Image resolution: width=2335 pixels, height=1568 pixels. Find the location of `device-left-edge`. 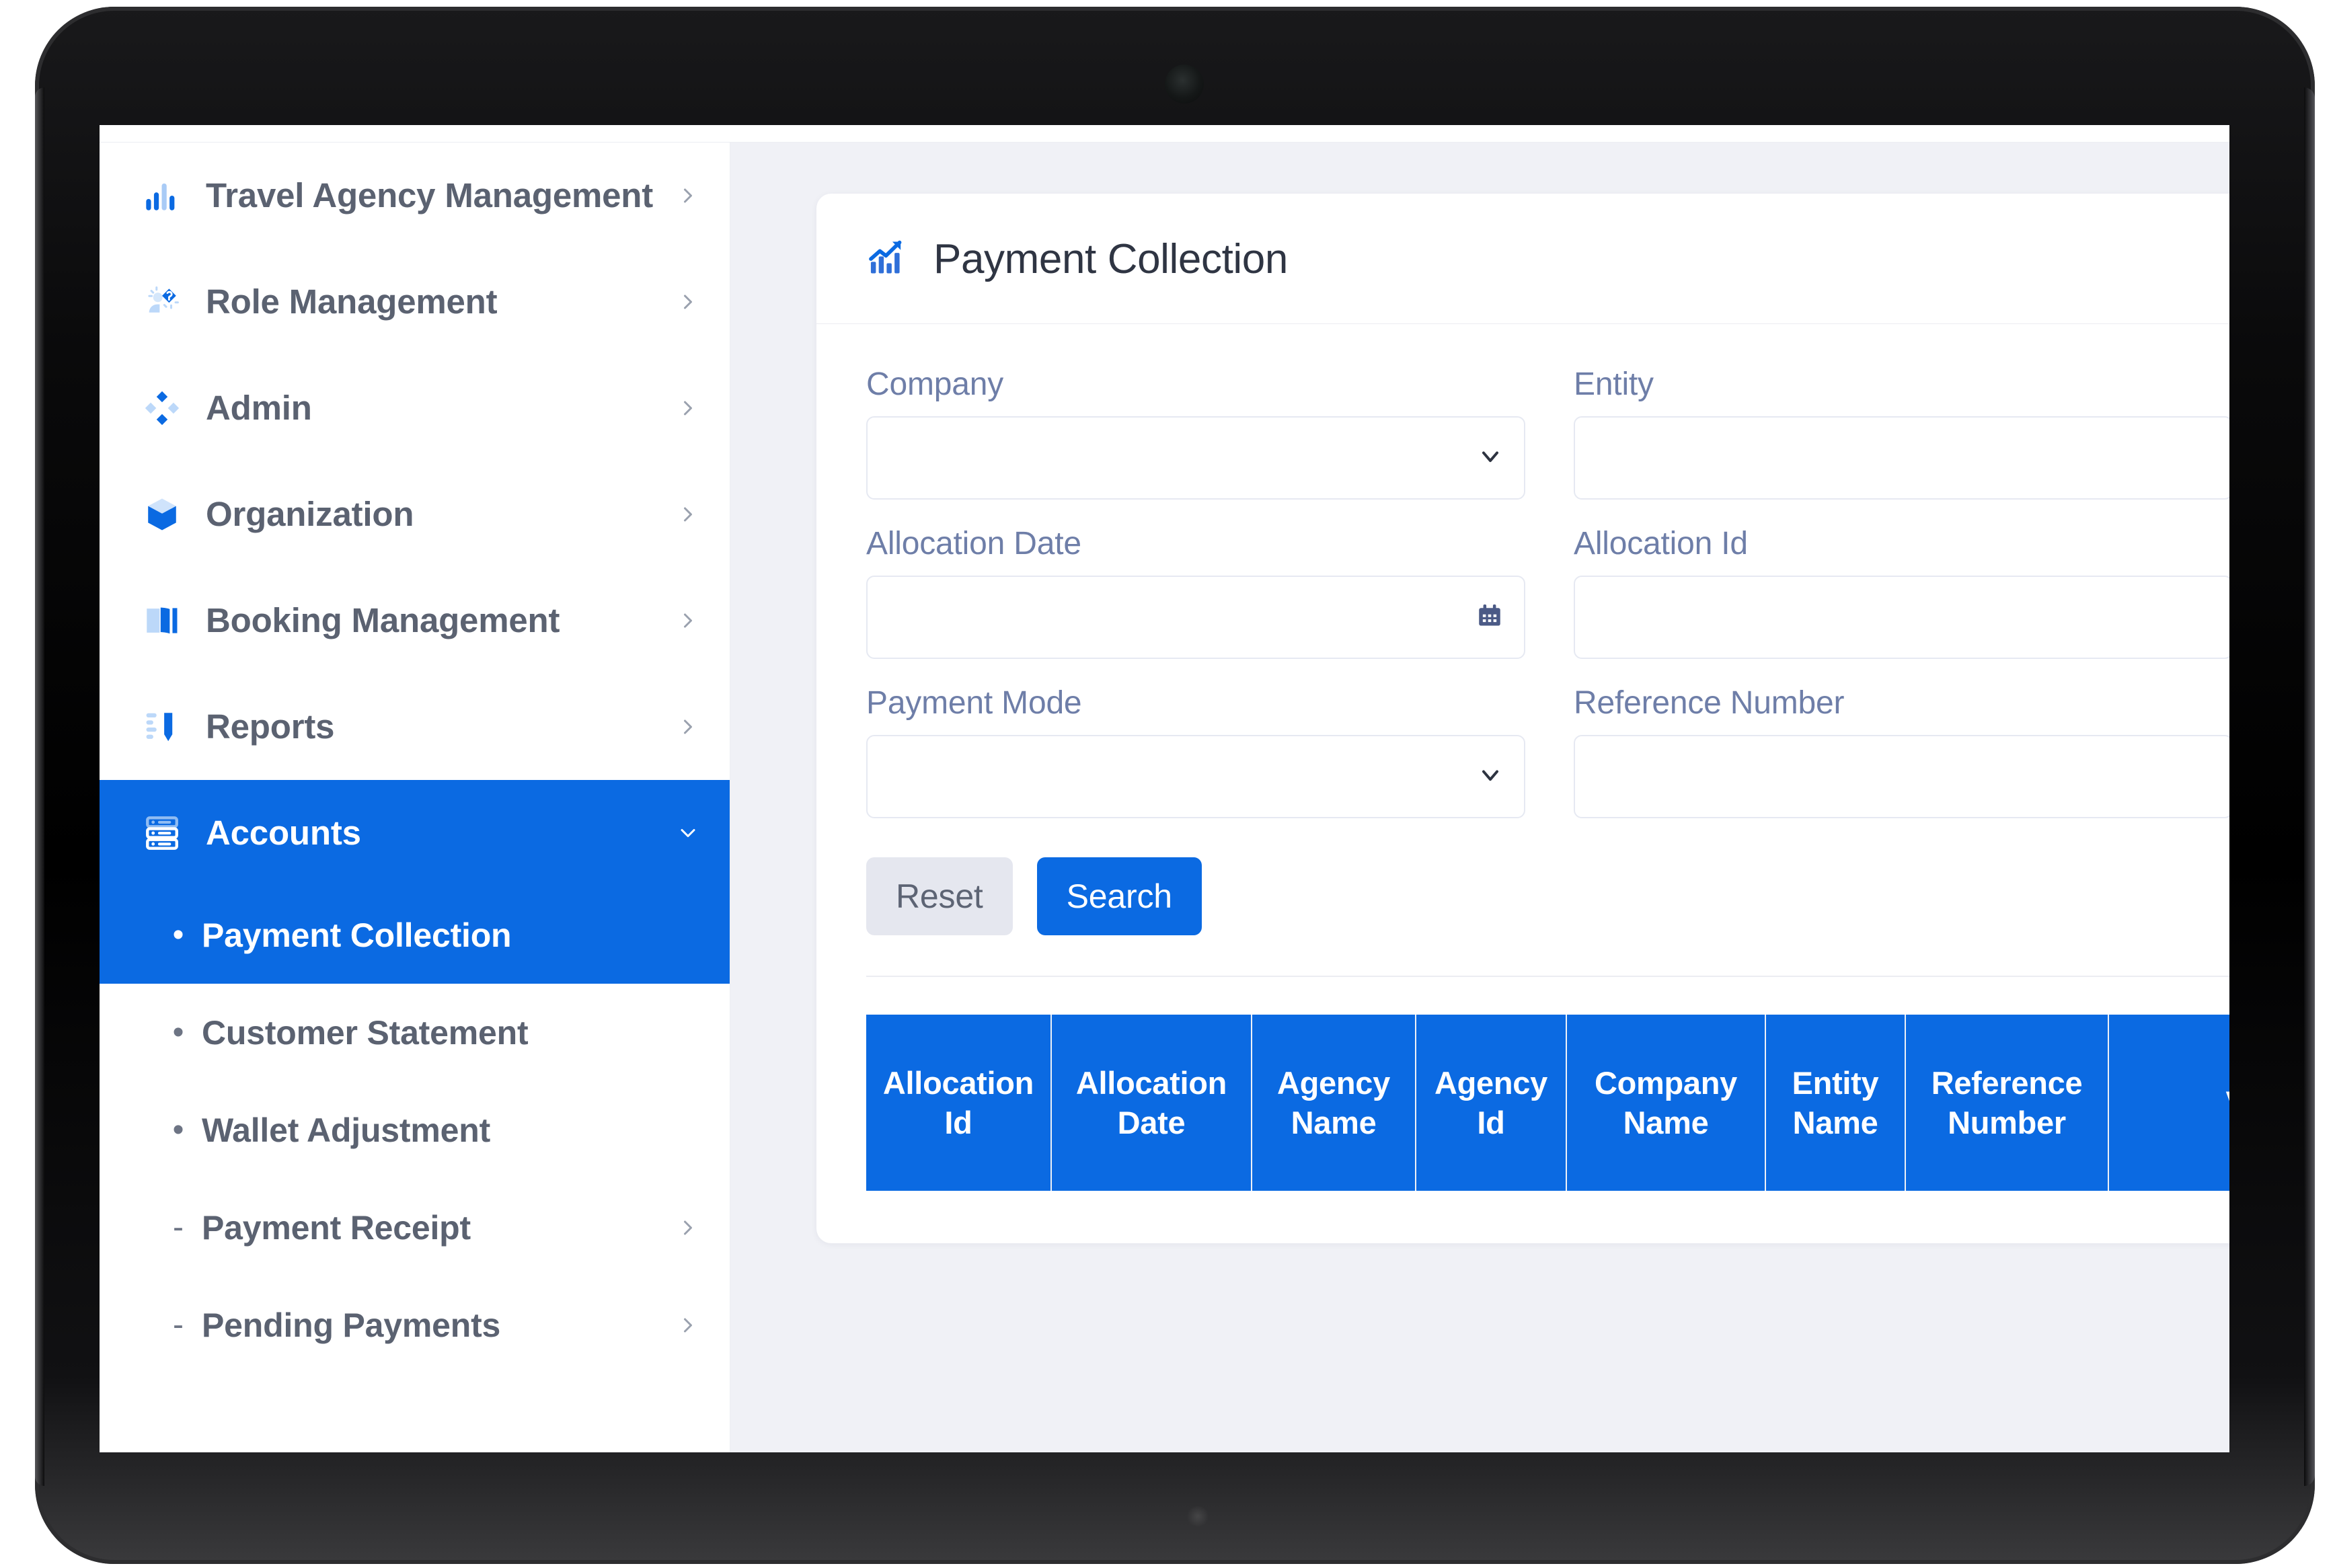

device-left-edge is located at coordinates (39, 786).